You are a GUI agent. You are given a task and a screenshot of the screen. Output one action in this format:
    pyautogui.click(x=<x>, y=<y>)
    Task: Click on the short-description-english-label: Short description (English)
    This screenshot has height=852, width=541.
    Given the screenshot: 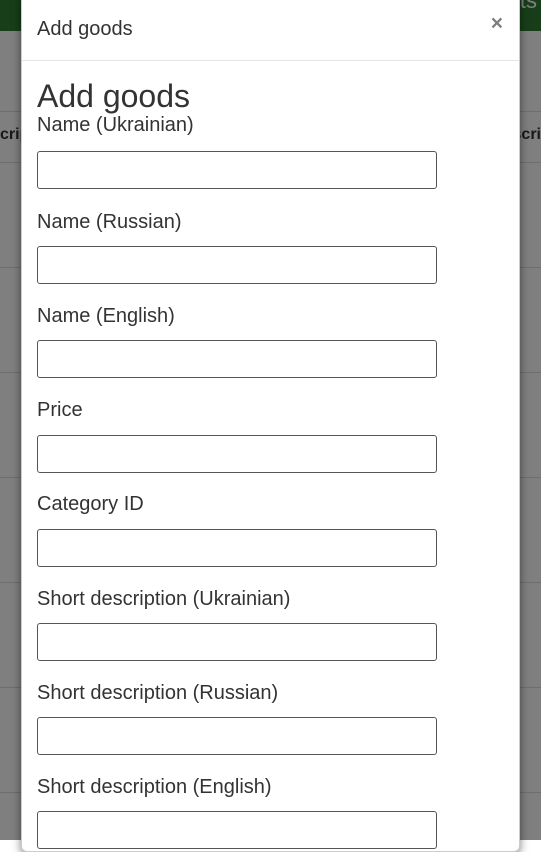 What is the action you would take?
    pyautogui.click(x=154, y=787)
    